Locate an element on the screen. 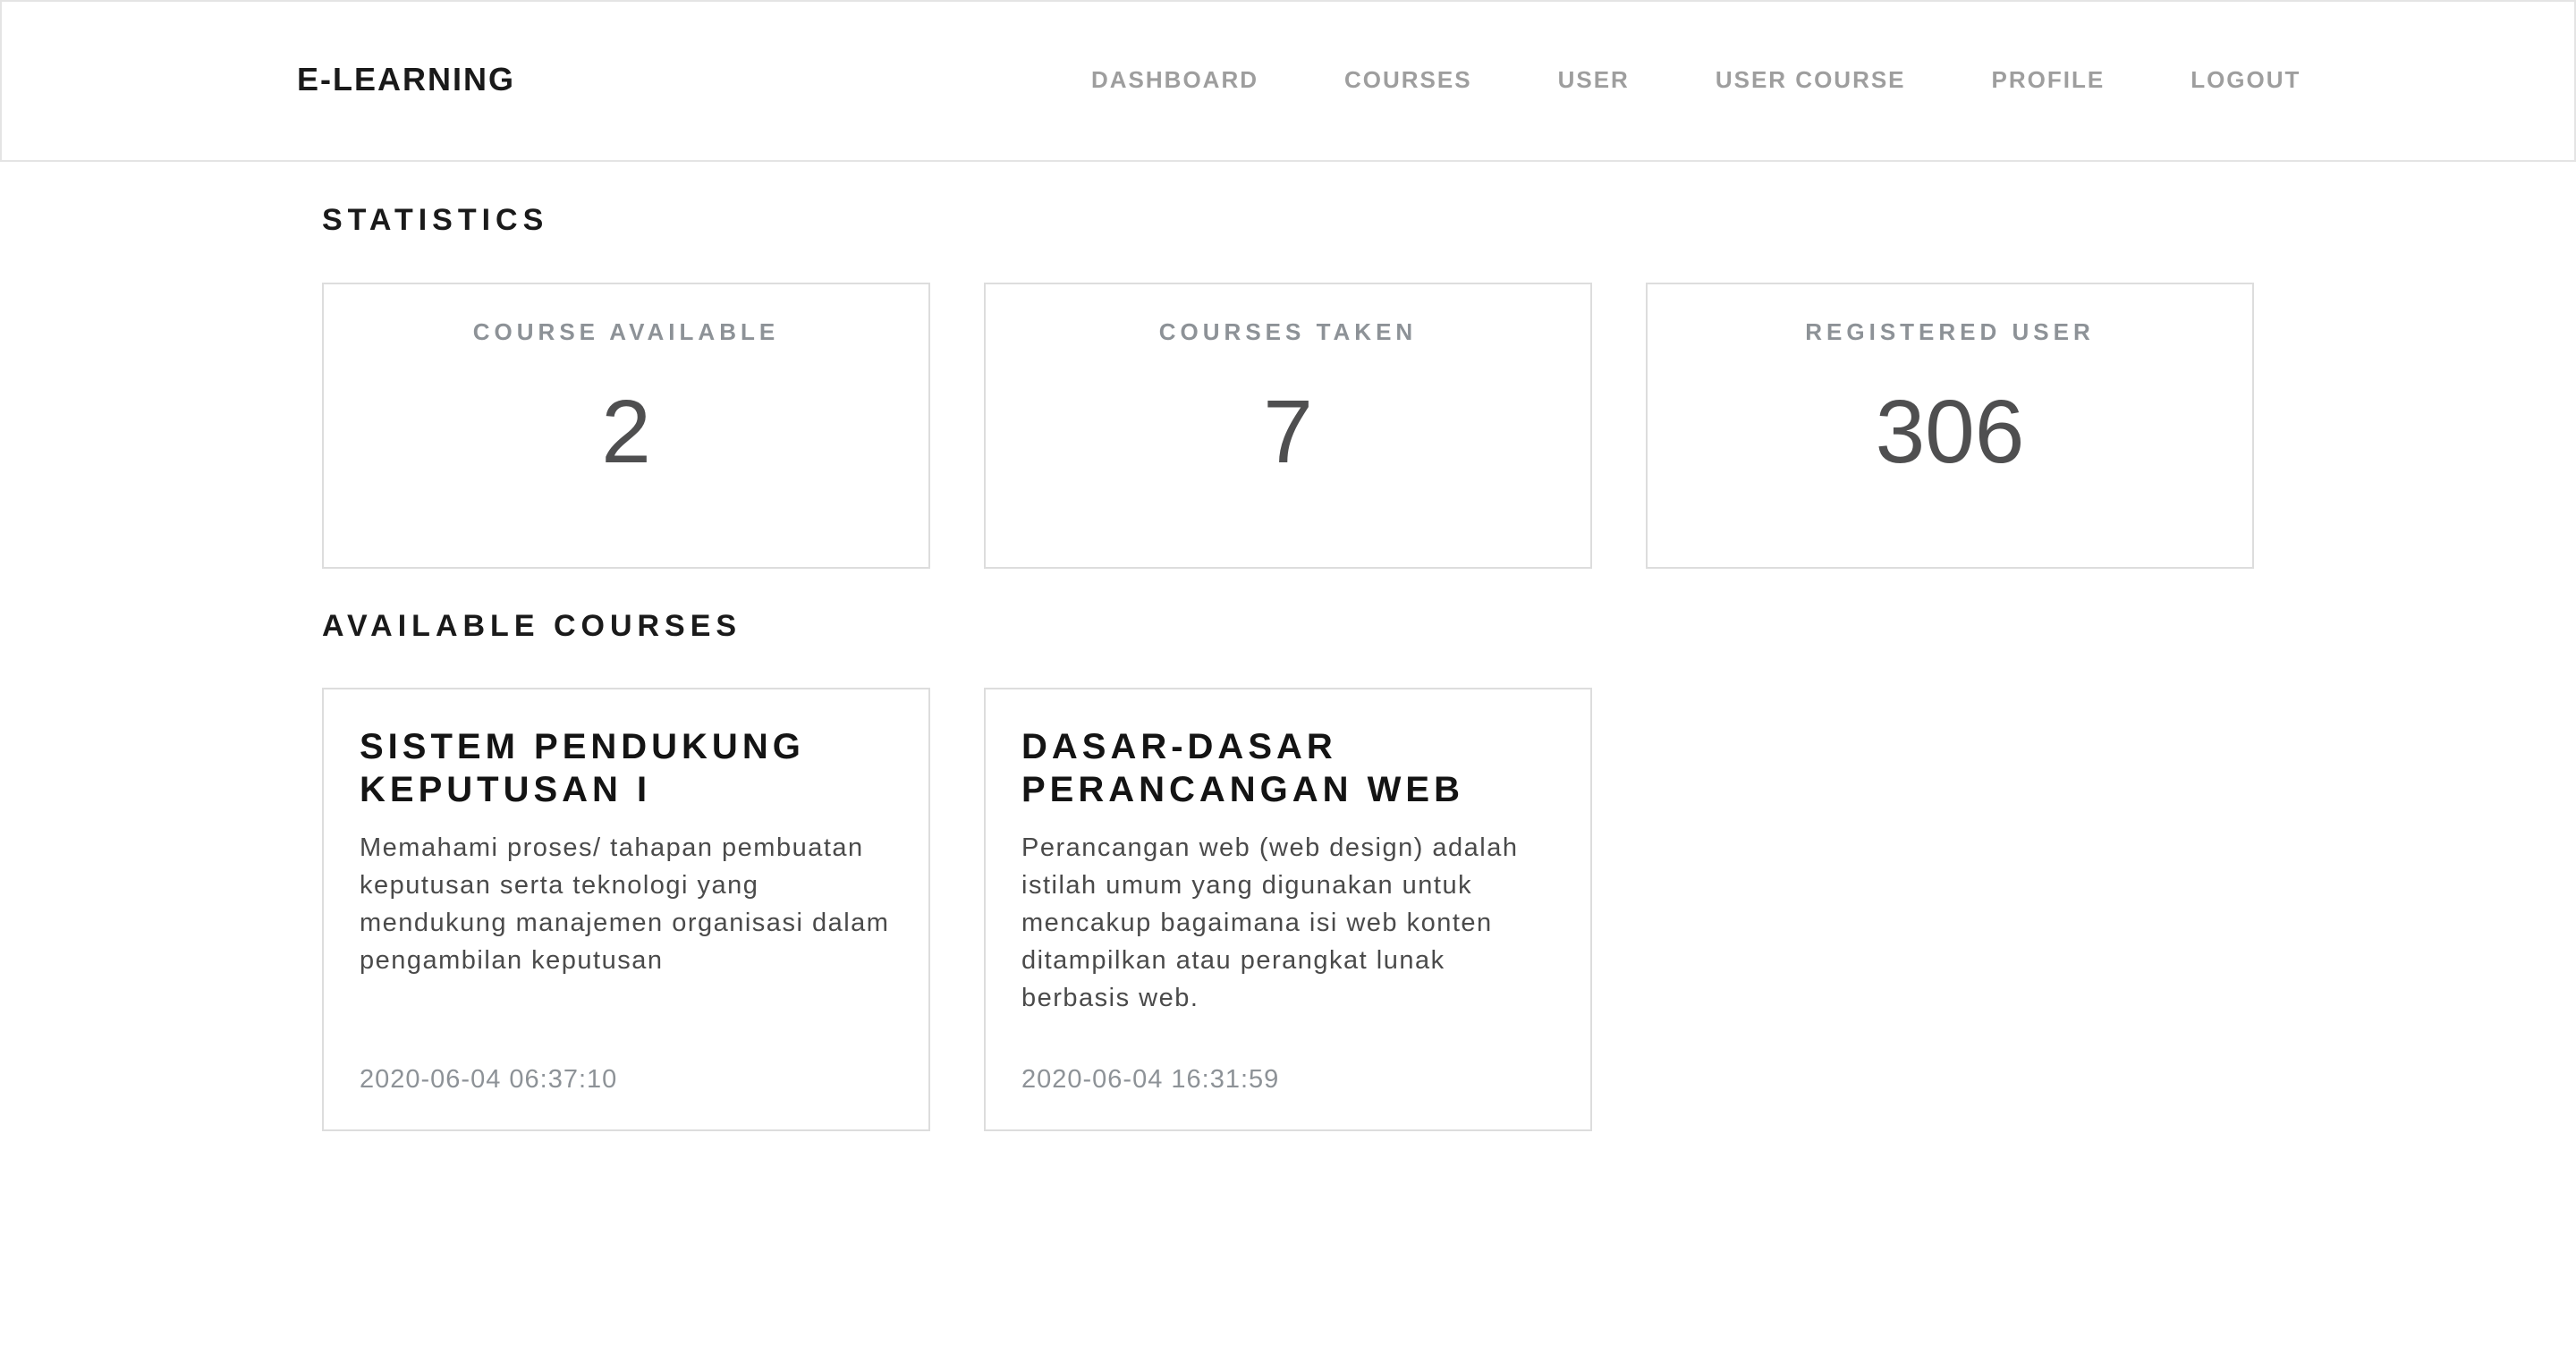 This screenshot has width=2576, height=1370. nav-link-logout: LOGOUT is located at coordinates (2245, 80).